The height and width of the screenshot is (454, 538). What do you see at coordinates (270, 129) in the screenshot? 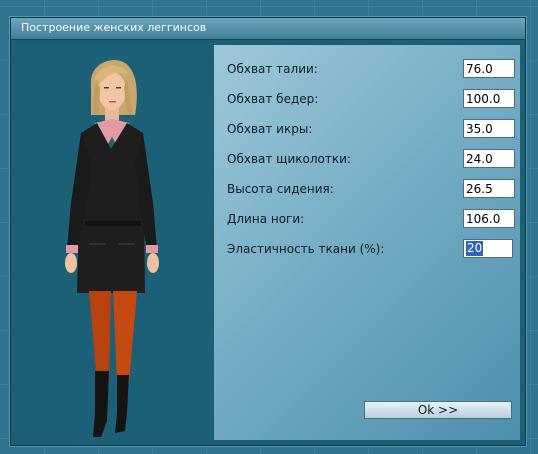
I see `calf-girth-label: Обхват икры:` at bounding box center [270, 129].